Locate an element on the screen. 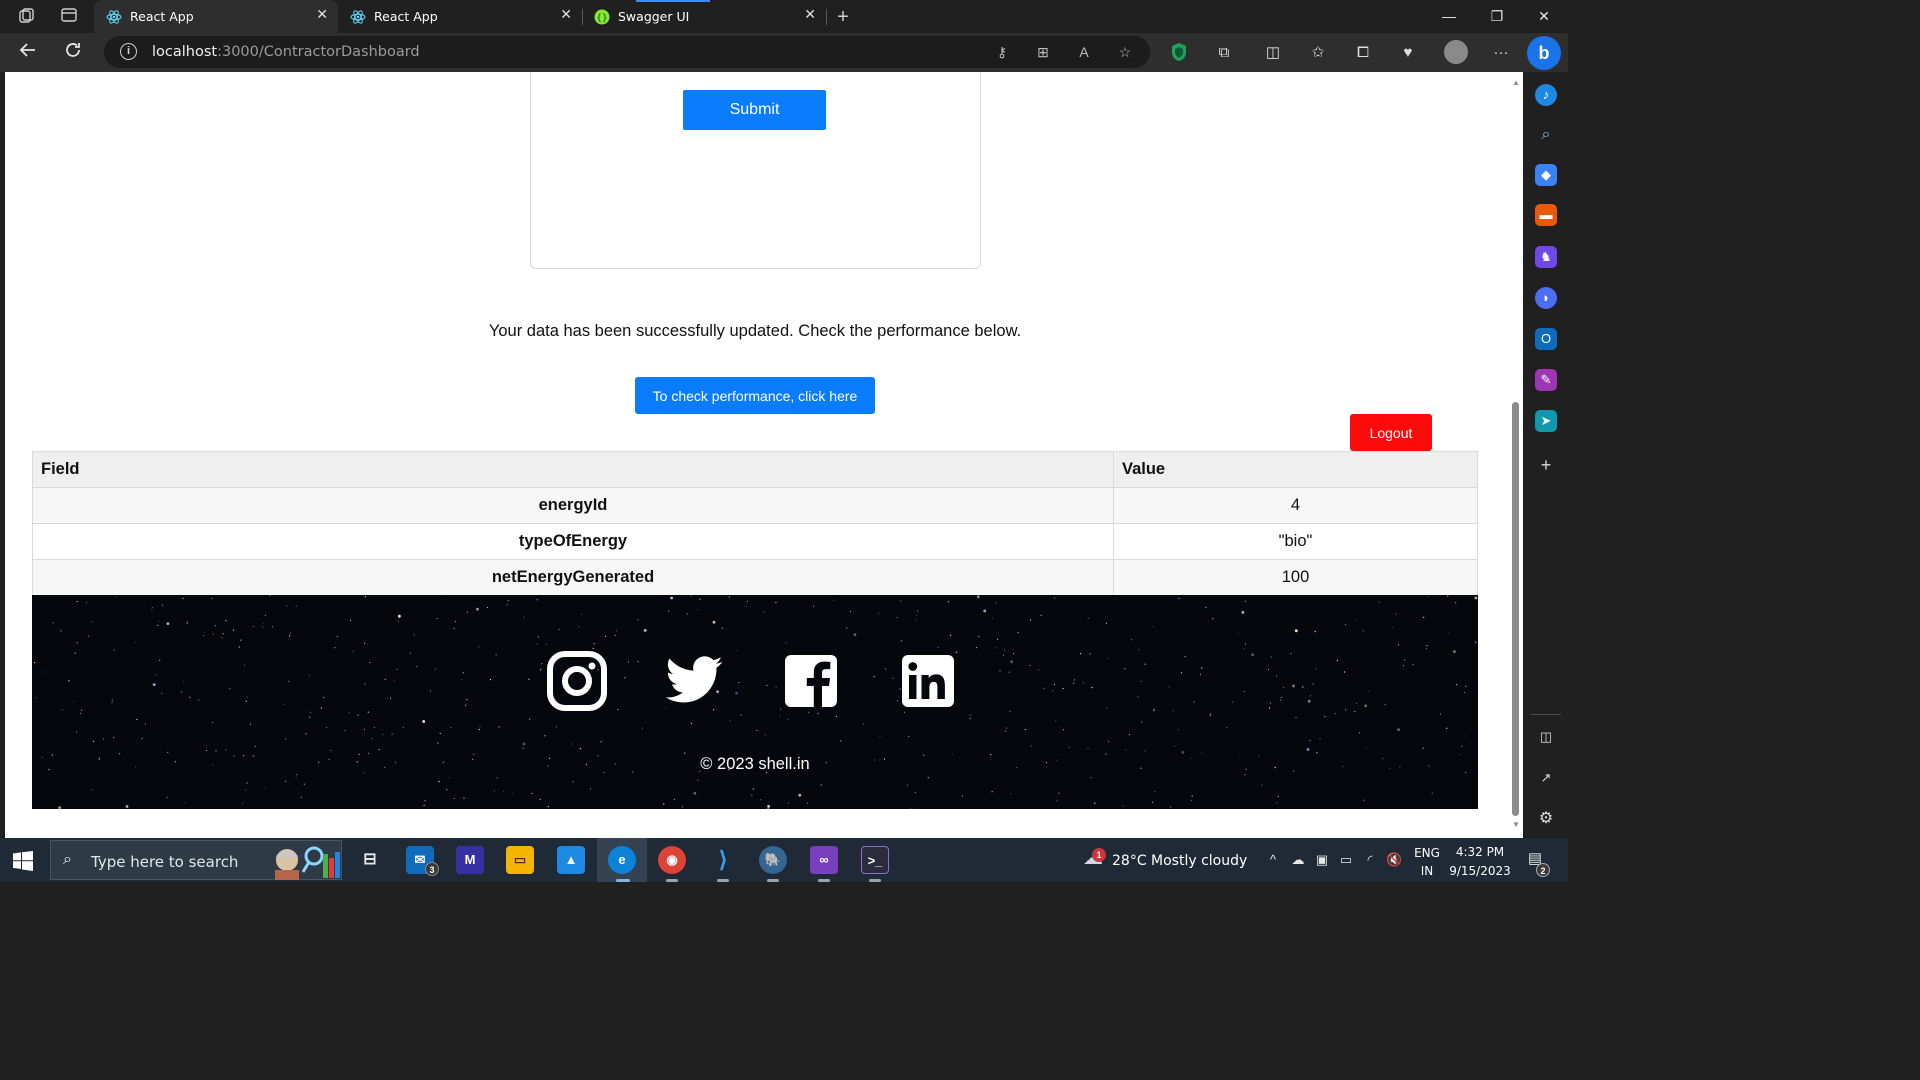 The height and width of the screenshot is (1080, 1920). chrome-browser-icon: ◉ is located at coordinates (672, 860).